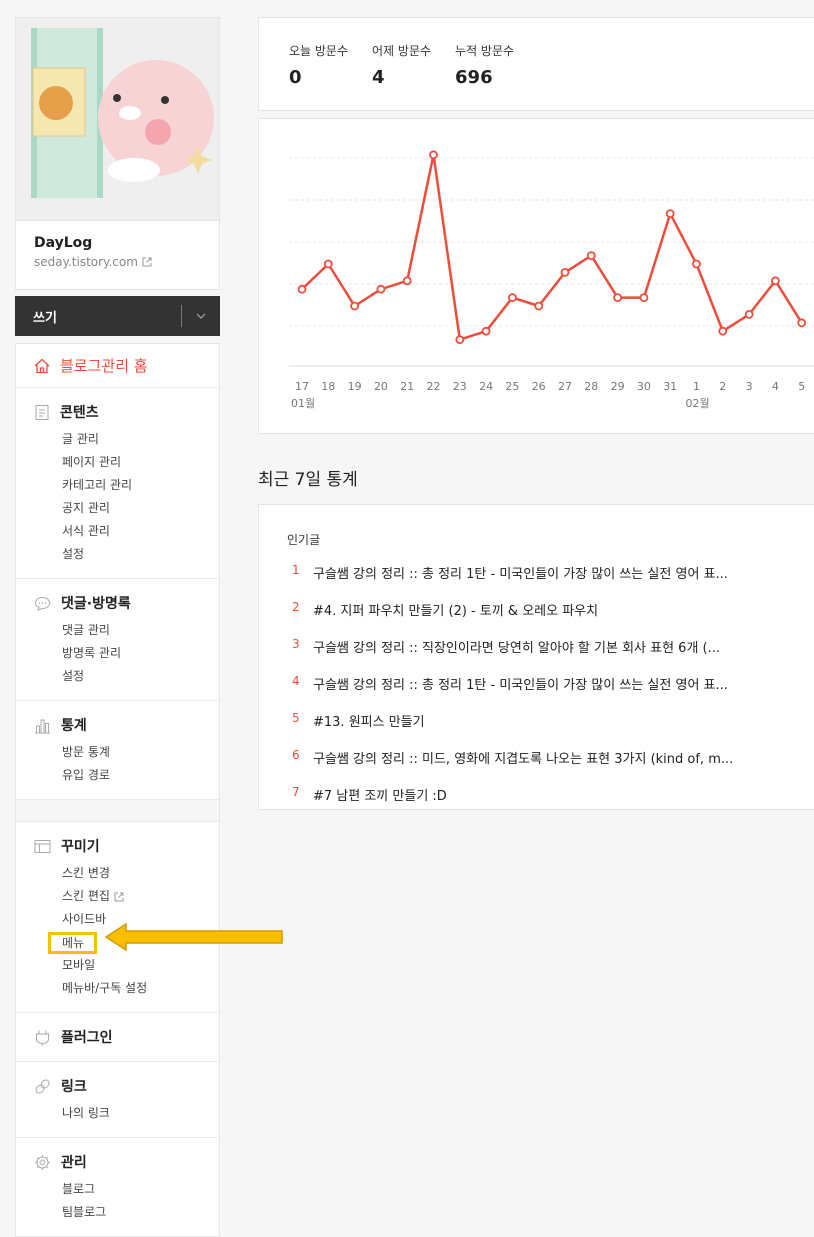  I want to click on menu-item-categories: 카테고리 관리, so click(140, 485).